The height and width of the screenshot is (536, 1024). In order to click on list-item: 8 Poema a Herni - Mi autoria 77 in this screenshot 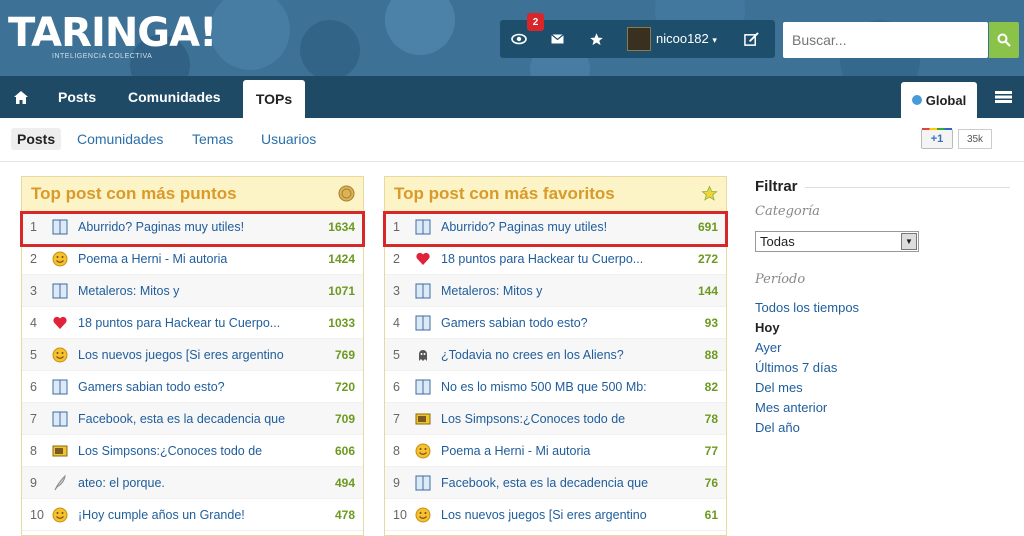, I will do `click(555, 451)`.